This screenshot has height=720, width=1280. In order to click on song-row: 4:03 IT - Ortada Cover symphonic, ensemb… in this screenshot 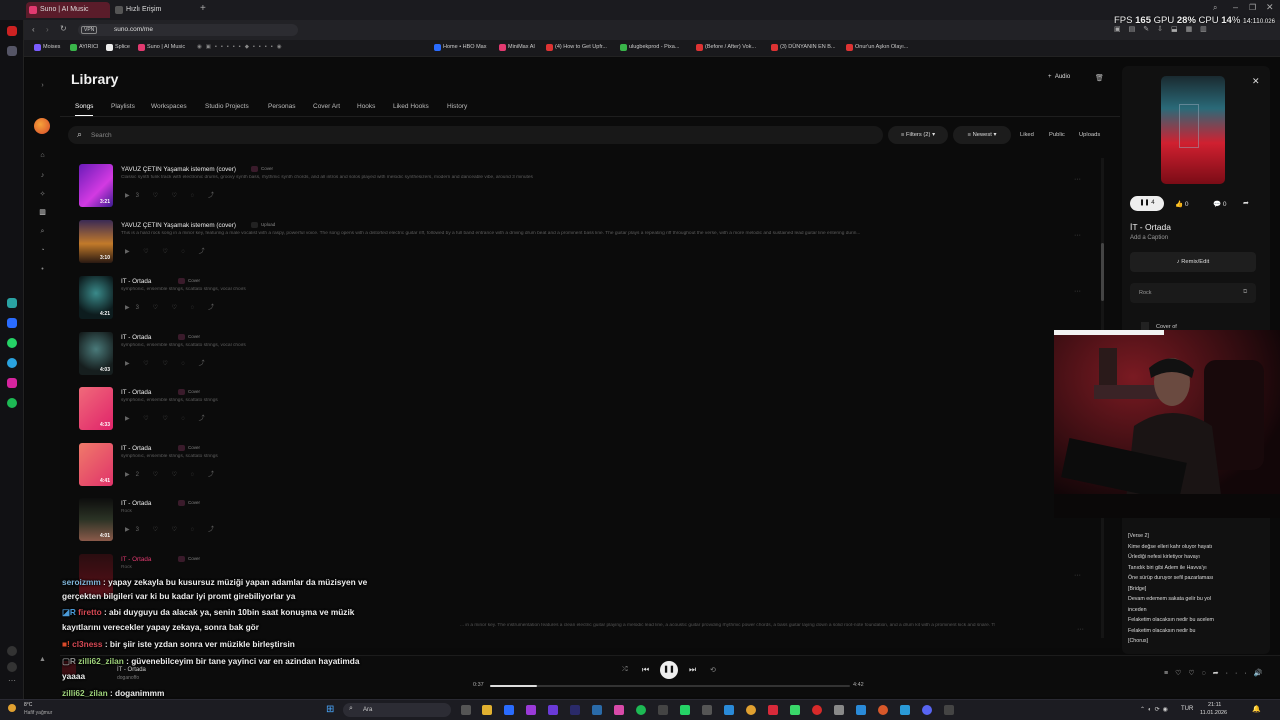, I will do `click(589, 359)`.